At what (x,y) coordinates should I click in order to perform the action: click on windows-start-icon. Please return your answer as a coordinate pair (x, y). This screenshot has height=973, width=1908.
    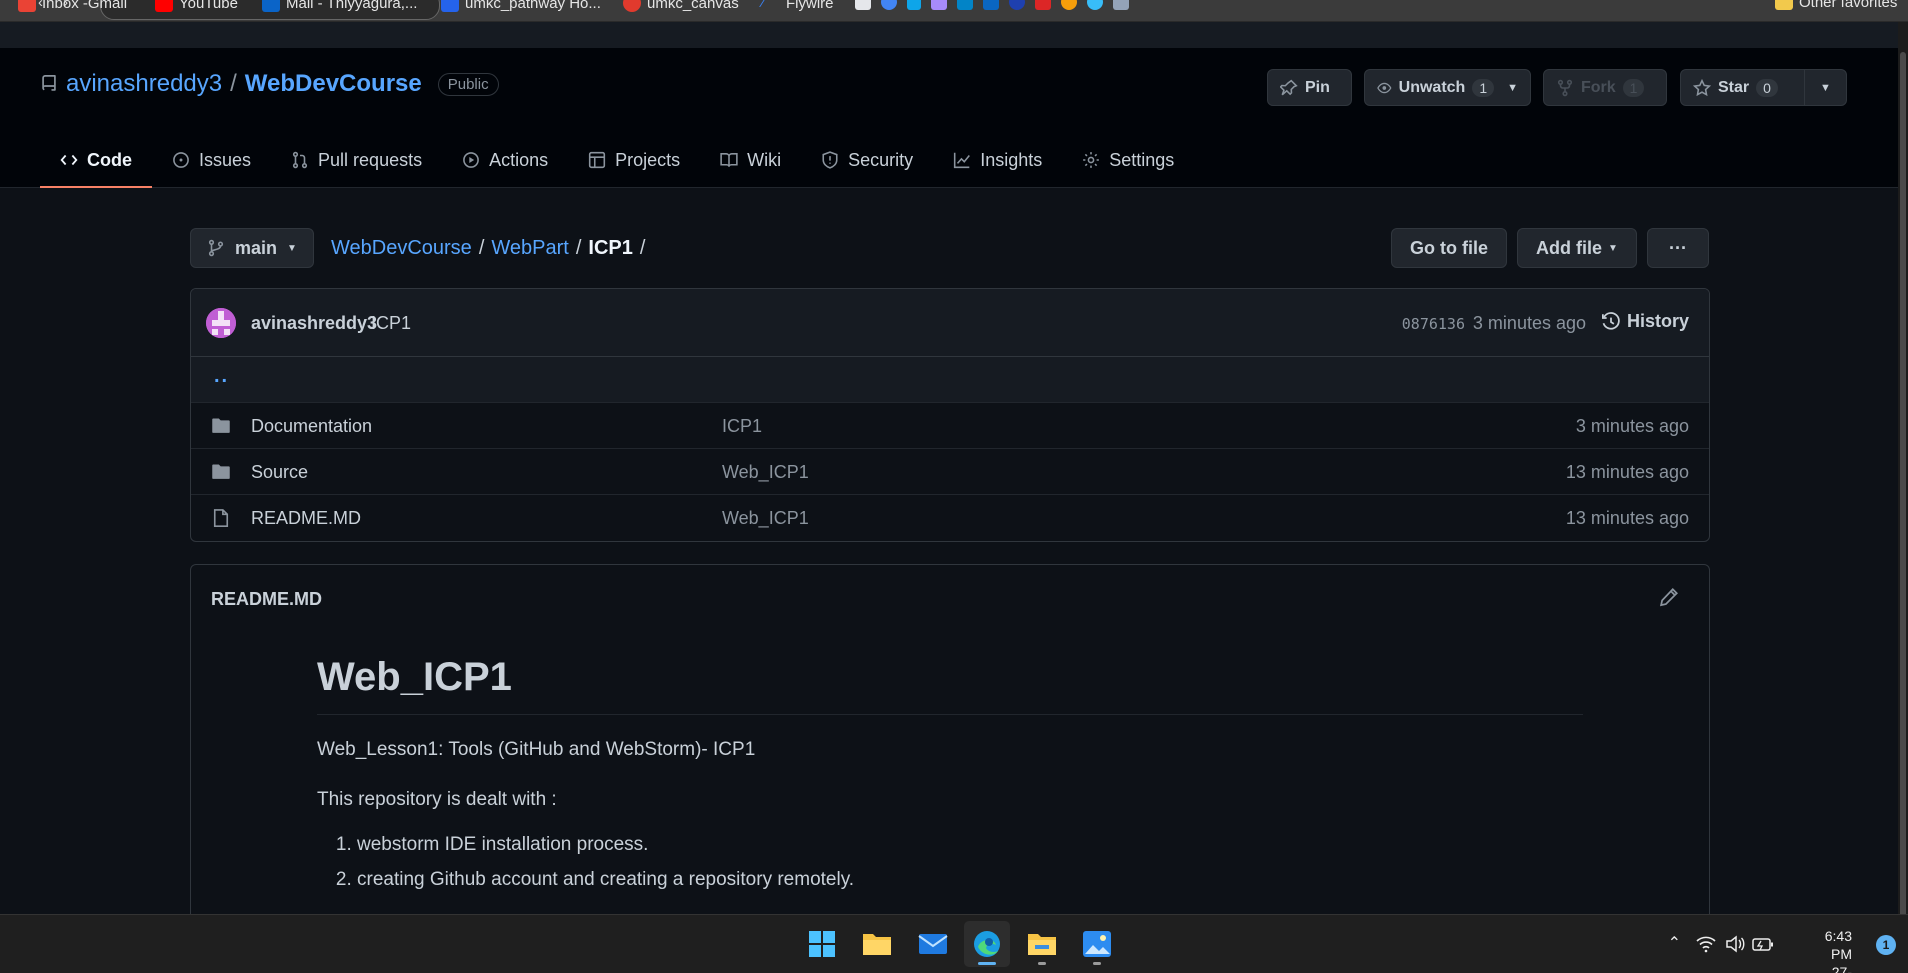
    Looking at the image, I should click on (822, 944).